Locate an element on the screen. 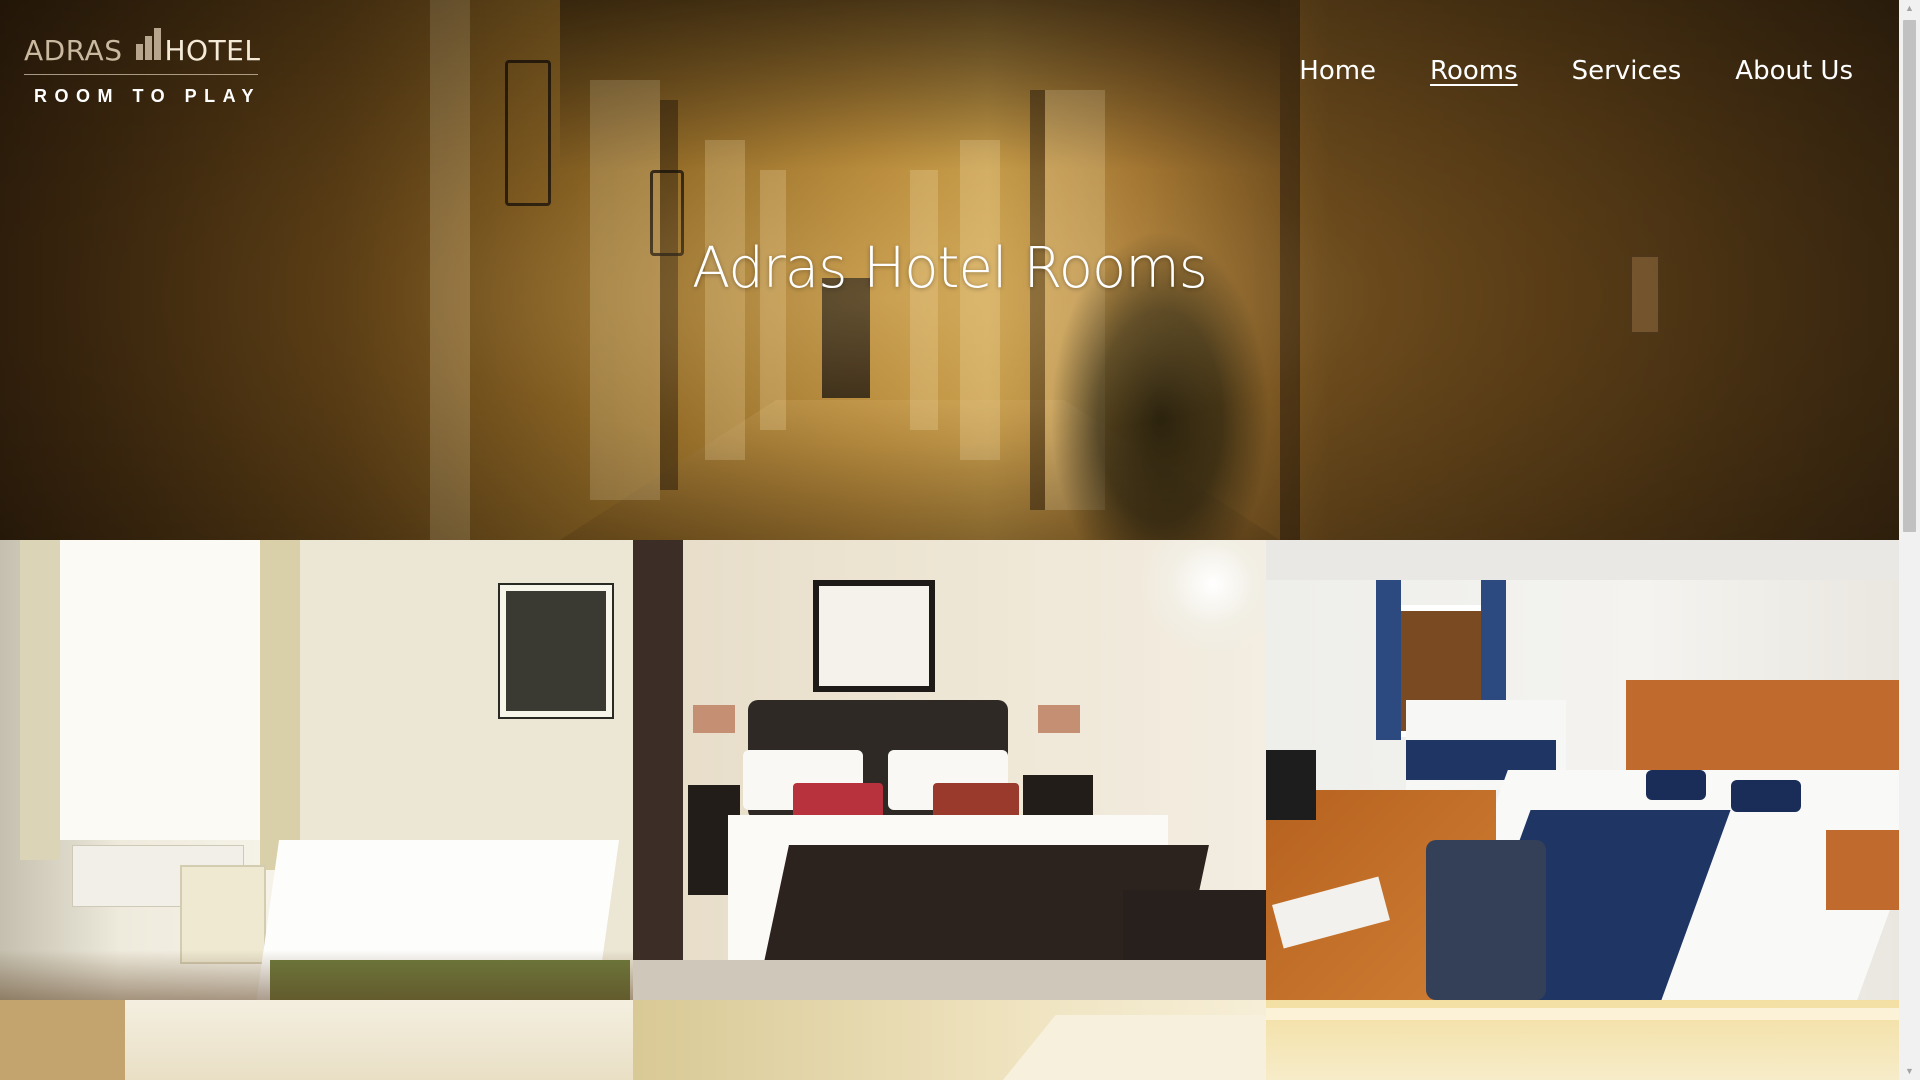  nav-about-us-link: About Us is located at coordinates (1794, 71).